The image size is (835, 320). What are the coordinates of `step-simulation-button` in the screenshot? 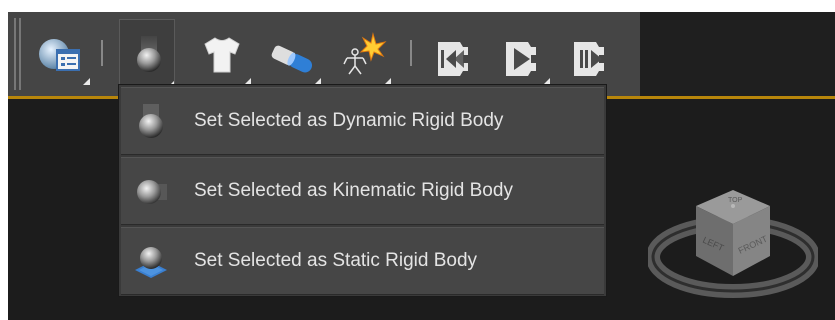 It's located at (590, 56).